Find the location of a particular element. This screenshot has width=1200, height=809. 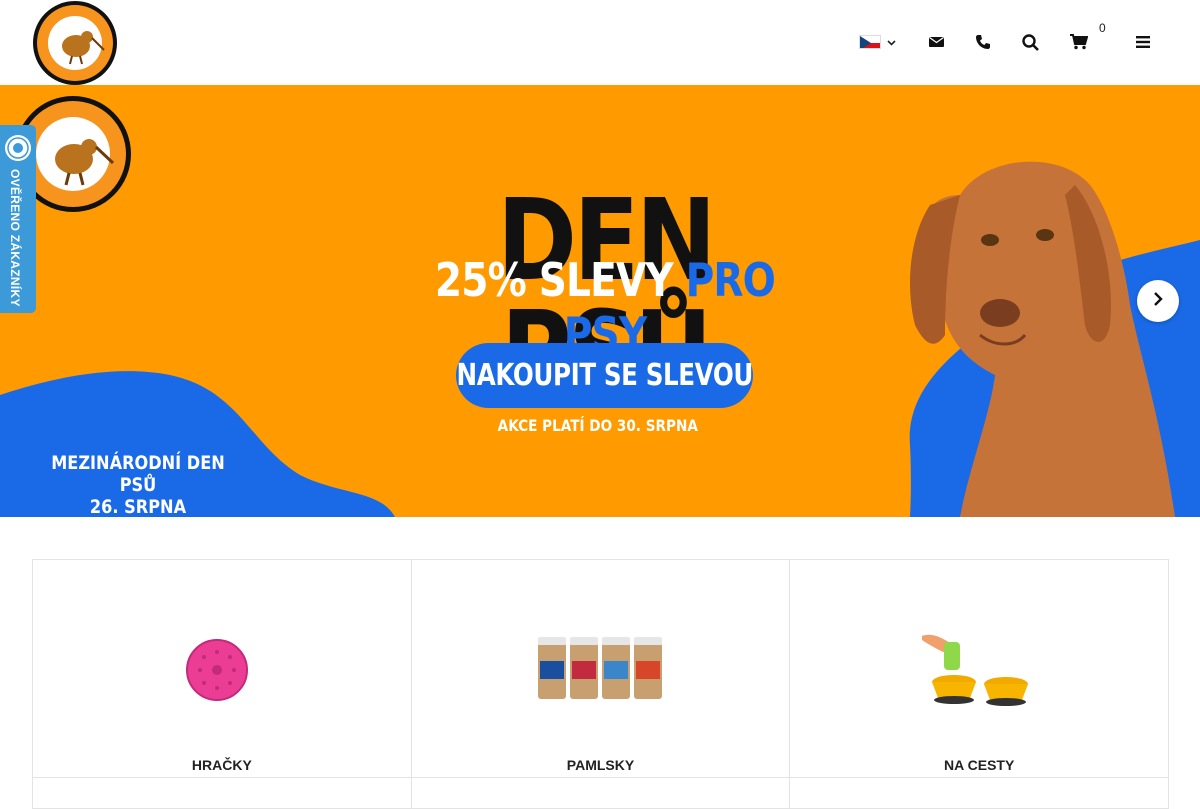

verified-badge-label: OVĚŘENO ZÁKAZNÍKY is located at coordinates (15, 238).